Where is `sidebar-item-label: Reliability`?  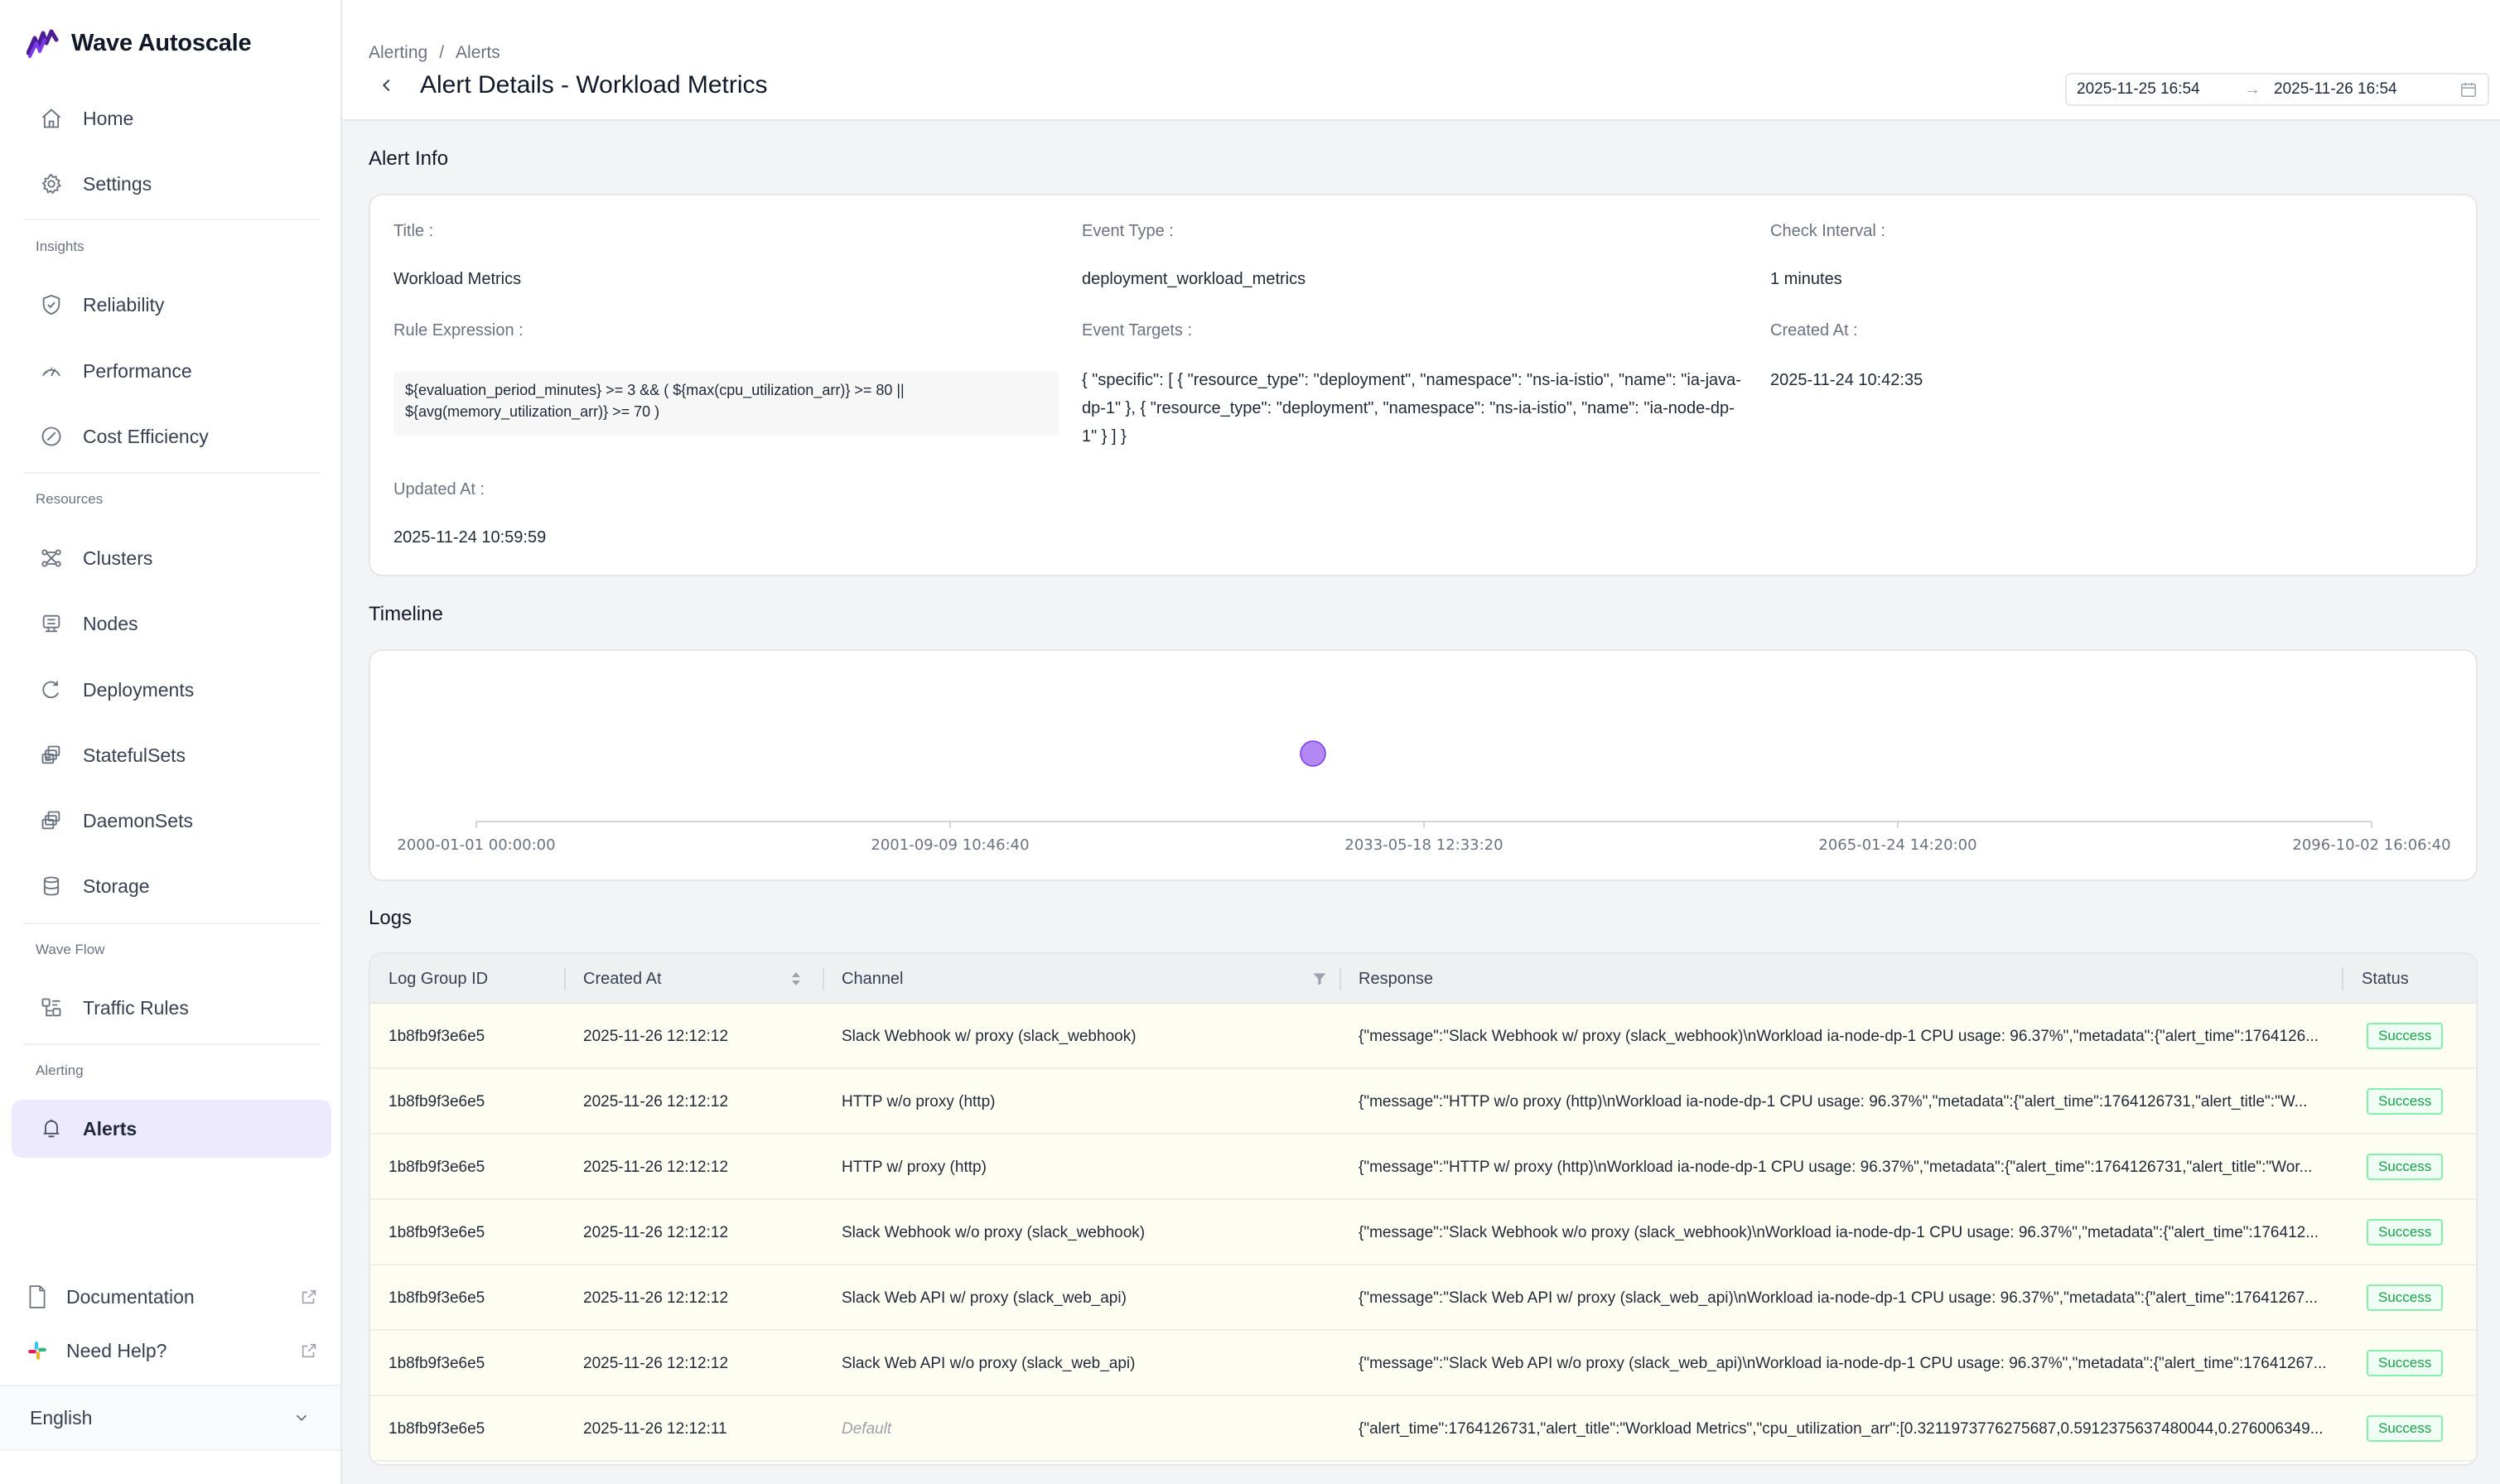 sidebar-item-label: Reliability is located at coordinates (124, 304).